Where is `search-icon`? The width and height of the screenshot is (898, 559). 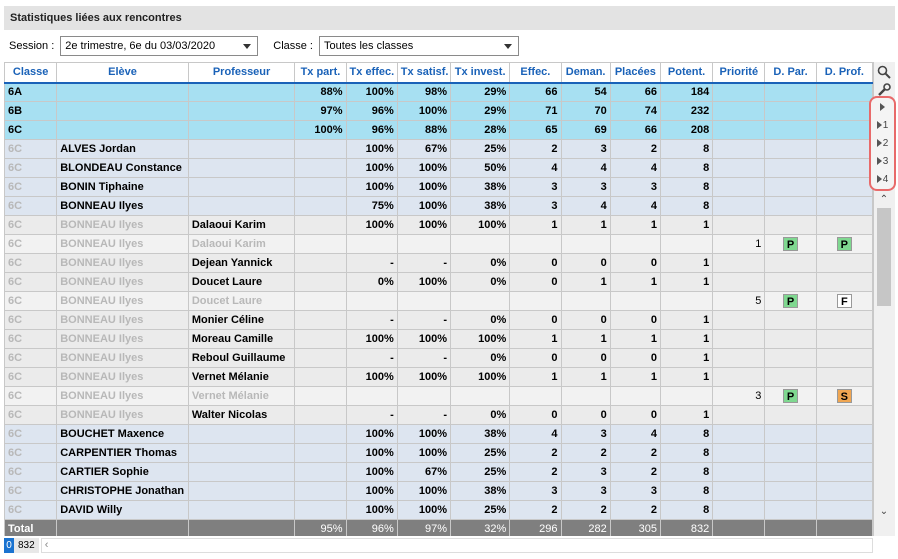 search-icon is located at coordinates (884, 72).